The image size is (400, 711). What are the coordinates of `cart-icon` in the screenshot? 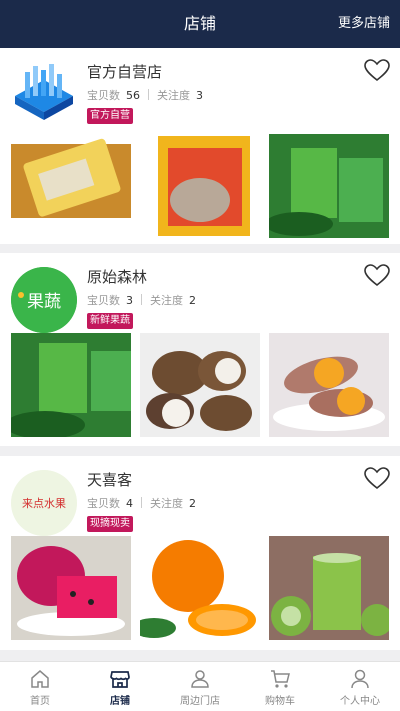 It's located at (280, 679).